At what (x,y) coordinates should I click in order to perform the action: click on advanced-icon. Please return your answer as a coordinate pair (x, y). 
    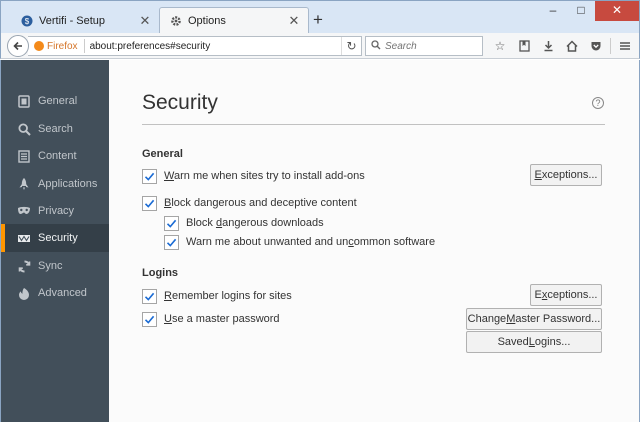
    Looking at the image, I should click on (24, 293).